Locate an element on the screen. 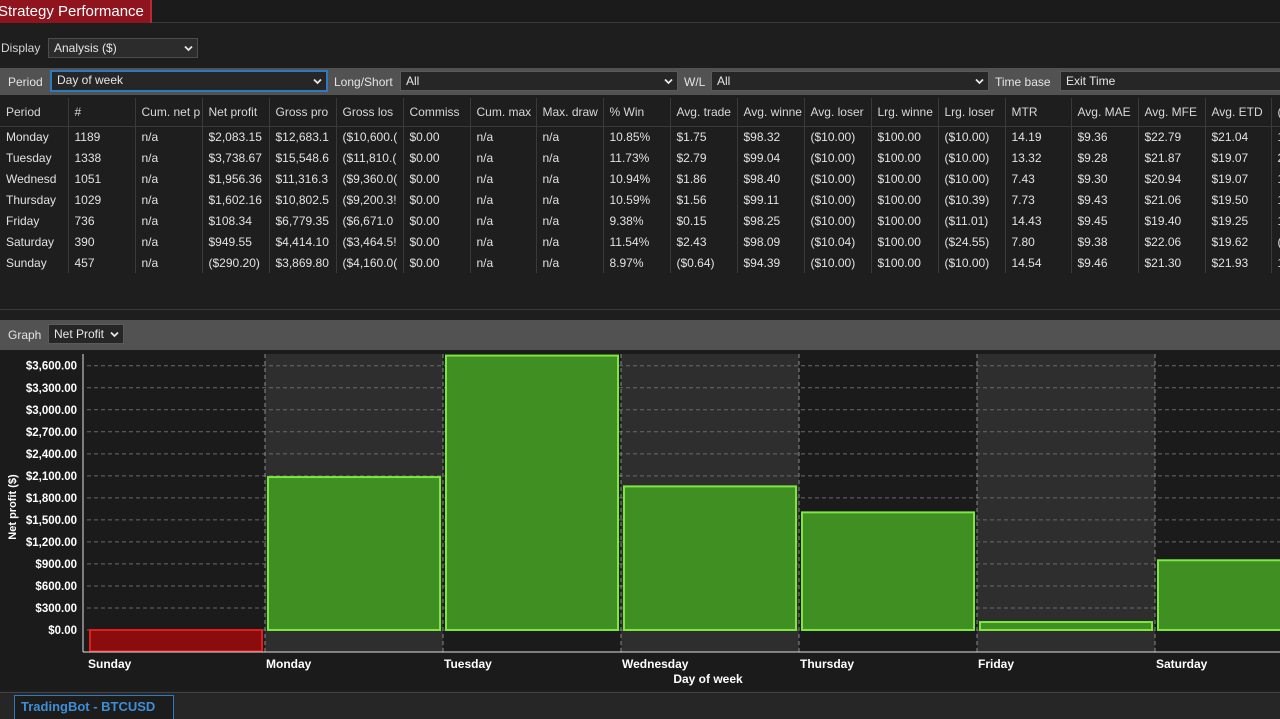 The width and height of the screenshot is (1280, 719). table-cell: 1029 is located at coordinates (102, 199).